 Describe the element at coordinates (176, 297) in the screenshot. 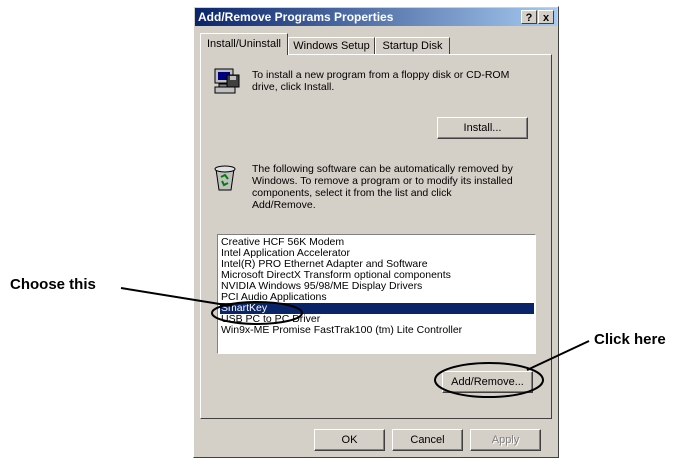

I see `pointer-line-left` at that location.